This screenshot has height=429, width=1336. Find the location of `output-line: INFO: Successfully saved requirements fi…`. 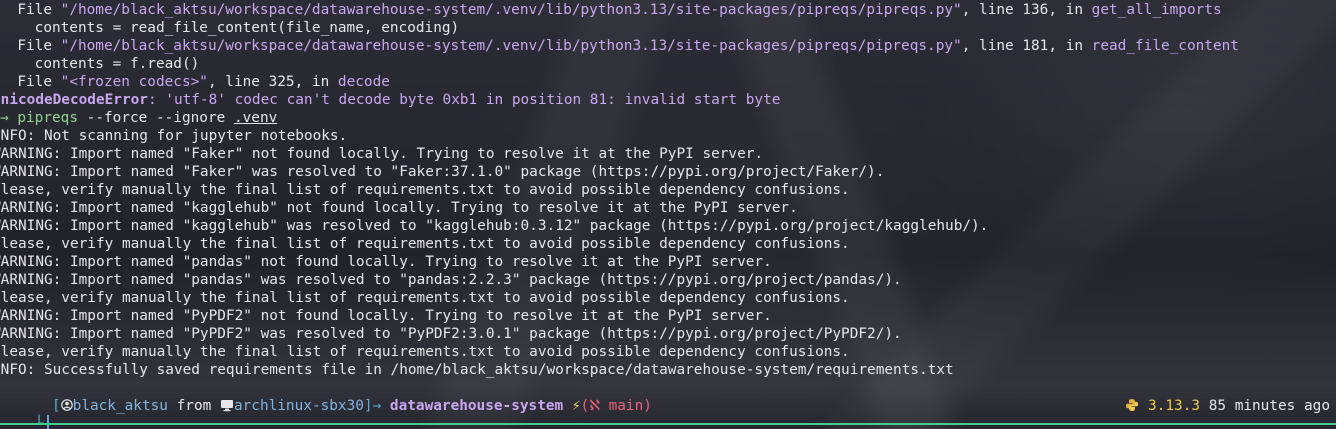

output-line: INFO: Successfully saved requirements fi… is located at coordinates (477, 370).